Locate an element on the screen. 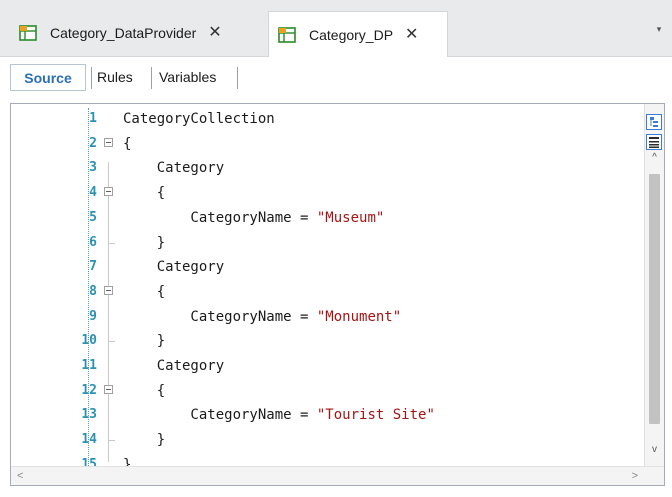  line-number: 13 is located at coordinates (89, 415).